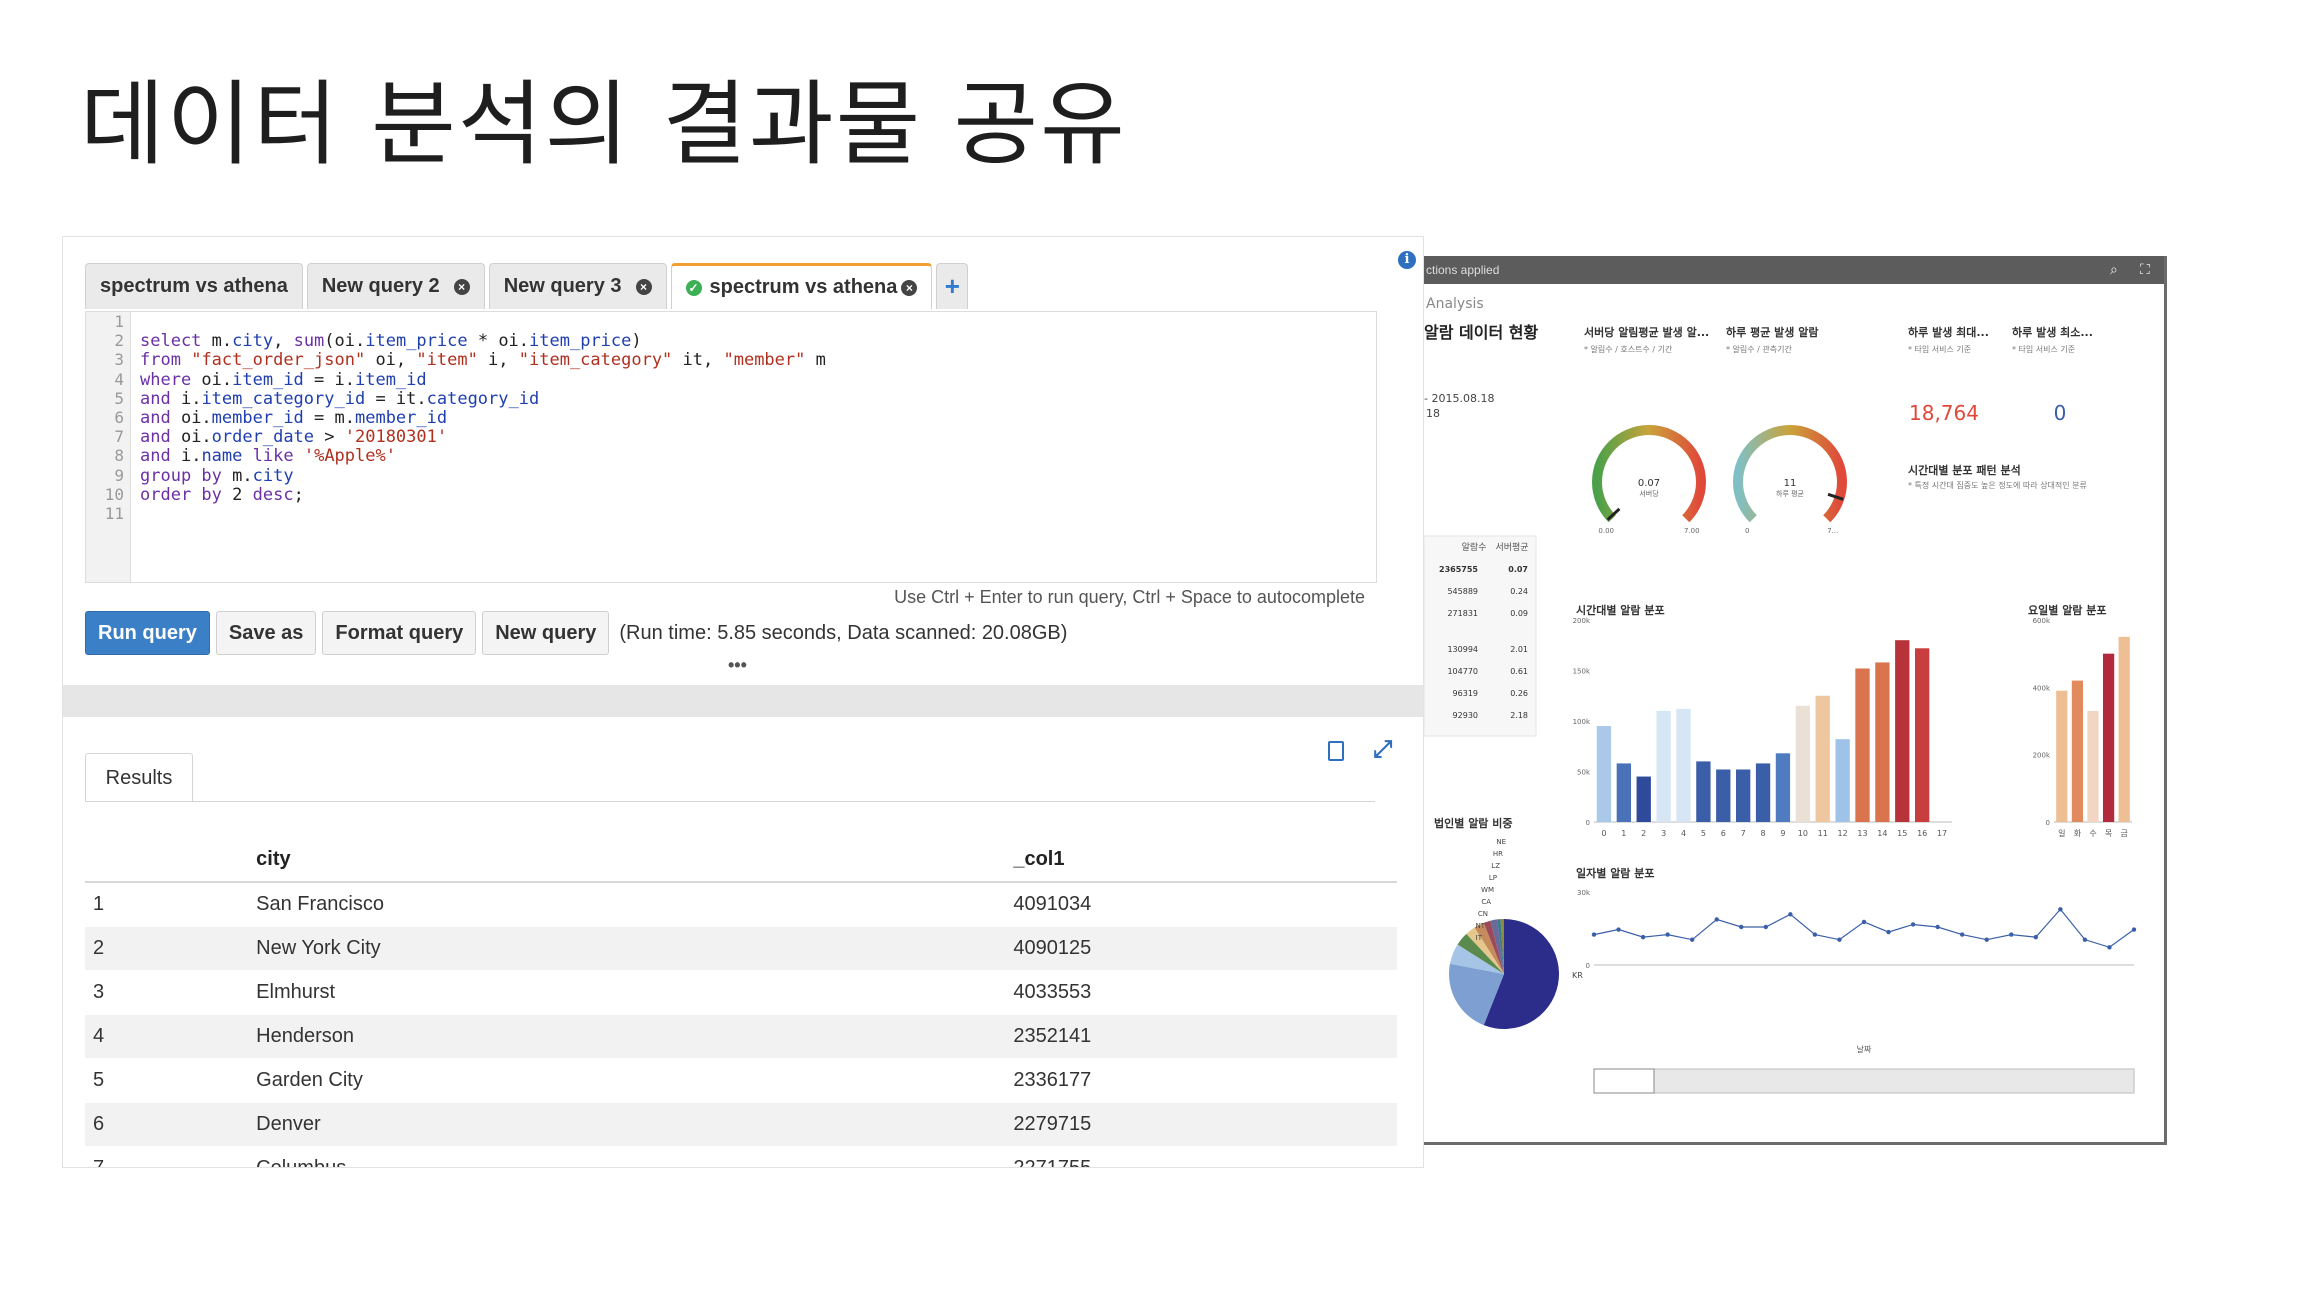 The height and width of the screenshot is (1296, 2304). What do you see at coordinates (741, 948) in the screenshot?
I see `table-row: 2 New York City 4090125` at bounding box center [741, 948].